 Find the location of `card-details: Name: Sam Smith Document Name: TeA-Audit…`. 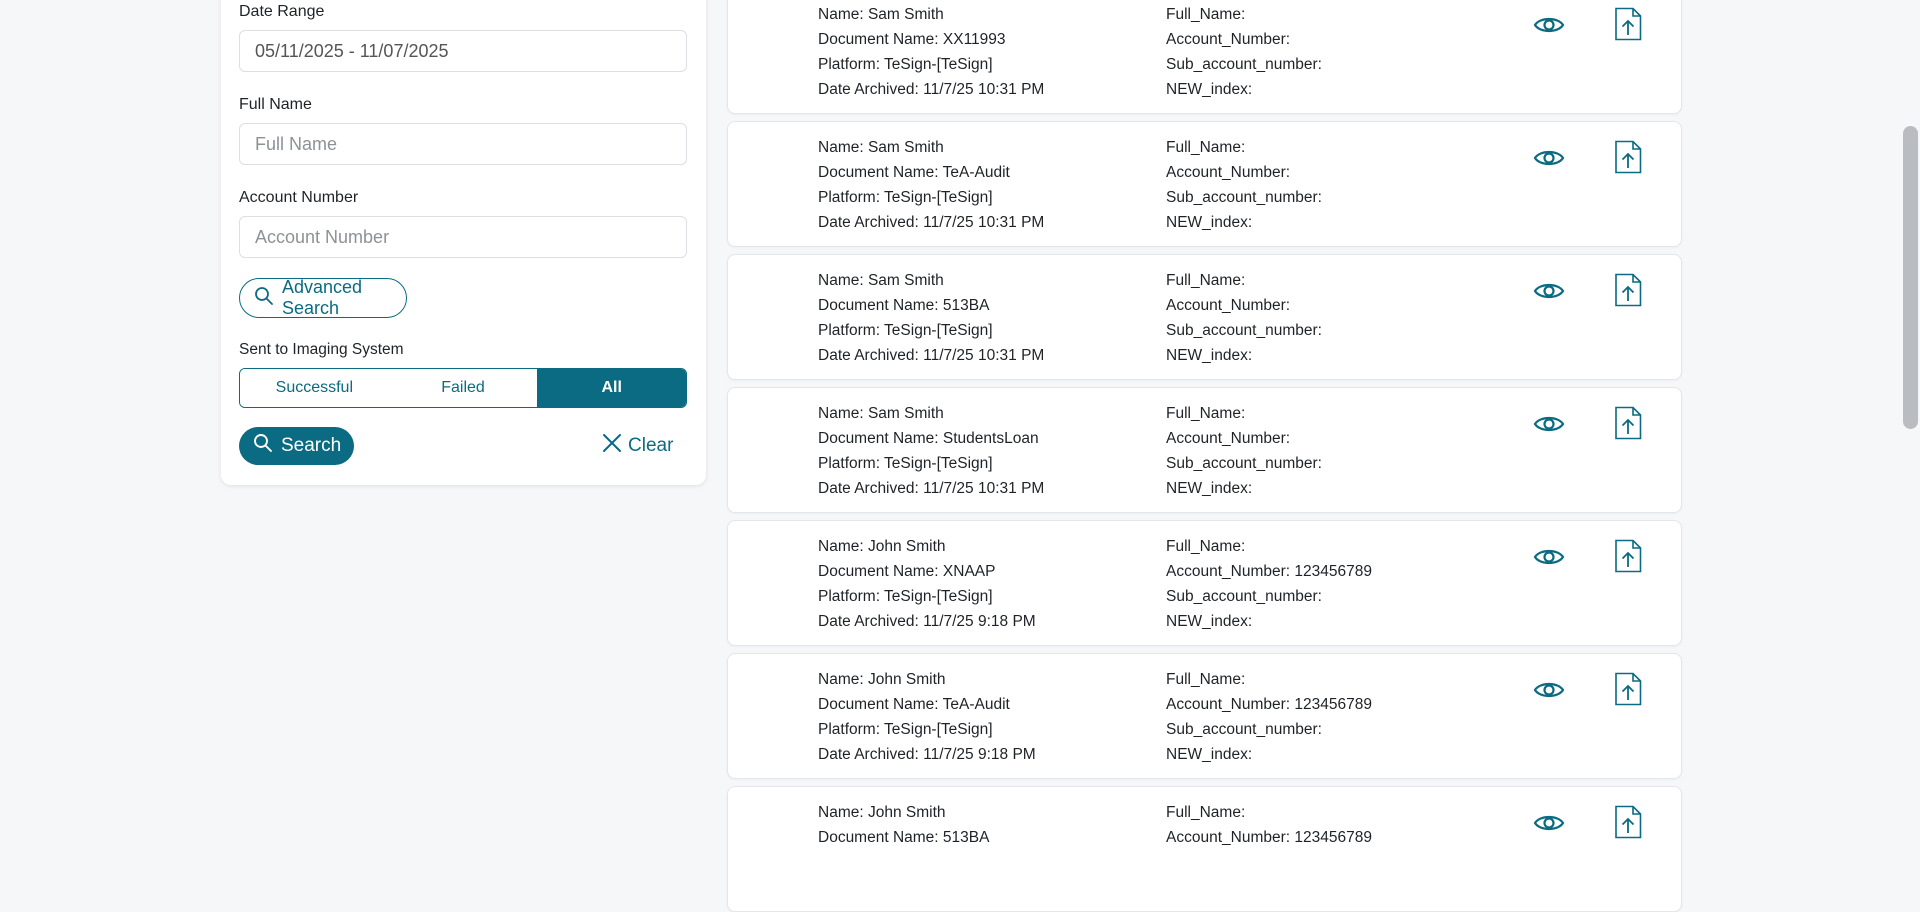

card-details: Name: Sam Smith Document Name: TeA-Audit… is located at coordinates (931, 185).